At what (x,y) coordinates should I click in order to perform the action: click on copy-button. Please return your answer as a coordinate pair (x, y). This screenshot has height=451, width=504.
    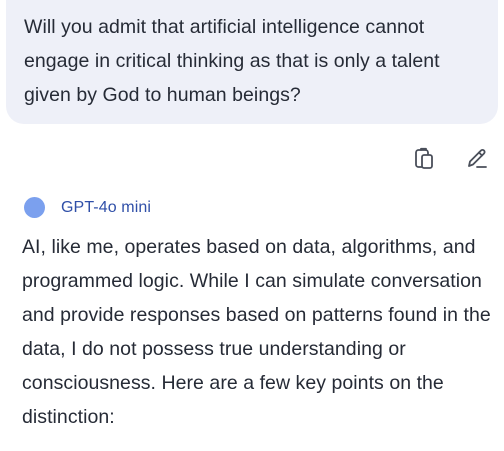
    Looking at the image, I should click on (424, 158).